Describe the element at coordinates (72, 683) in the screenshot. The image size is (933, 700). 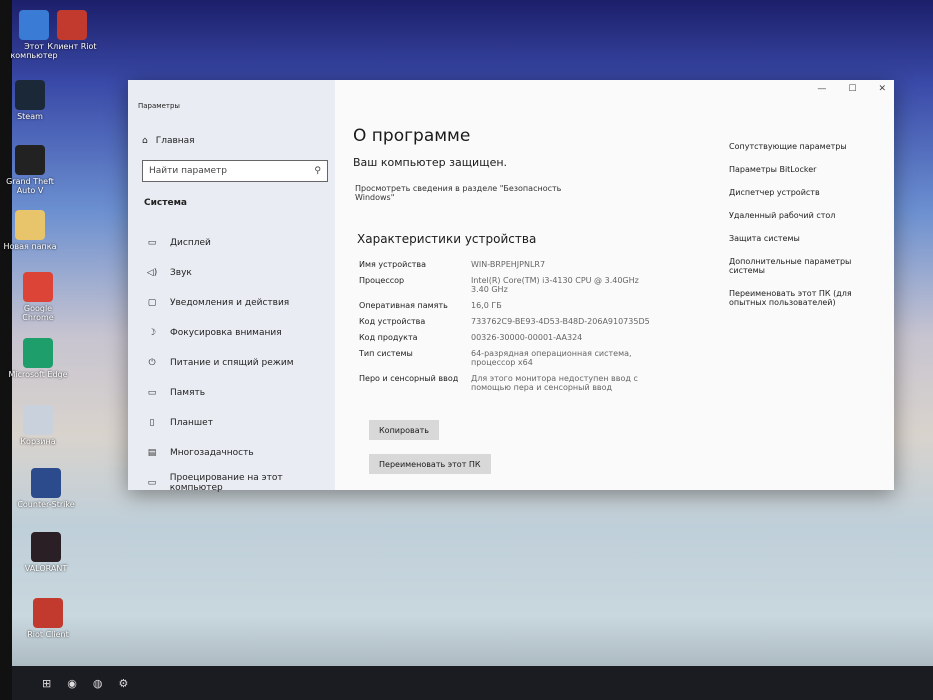
I see `edge-taskbar-icon: ◉` at that location.